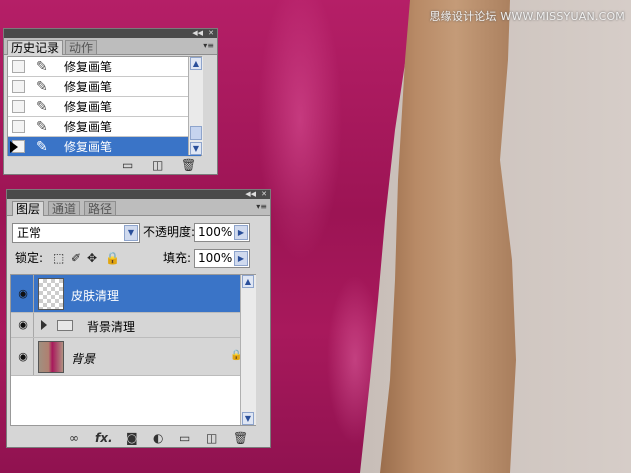 The width and height of the screenshot is (631, 473). Describe the element at coordinates (95, 295) in the screenshot. I see `layer-name: 皮肤清理` at that location.